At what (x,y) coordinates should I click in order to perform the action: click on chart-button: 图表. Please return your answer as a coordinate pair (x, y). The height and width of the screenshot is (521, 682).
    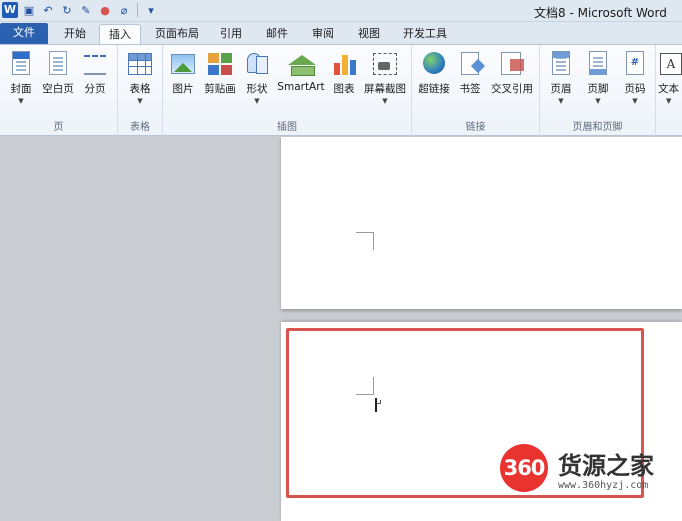
    Looking at the image, I should click on (344, 73).